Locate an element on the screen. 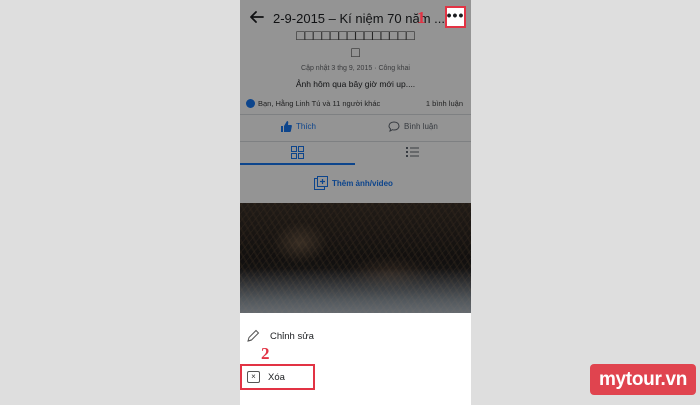 This screenshot has width=700, height=405. delete-menu-item: × Xóa is located at coordinates (277, 377).